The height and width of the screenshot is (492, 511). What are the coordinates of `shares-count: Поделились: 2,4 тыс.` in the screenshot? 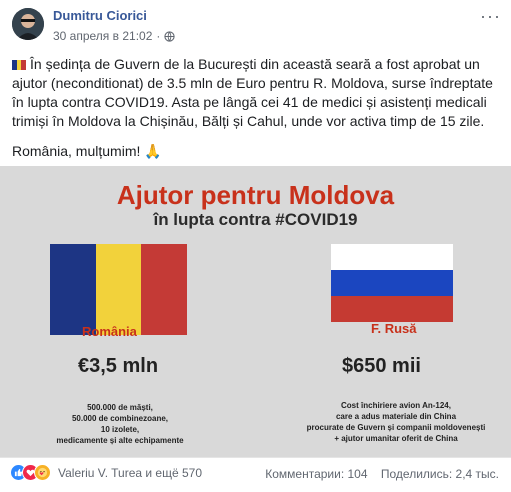 It's located at (440, 474).